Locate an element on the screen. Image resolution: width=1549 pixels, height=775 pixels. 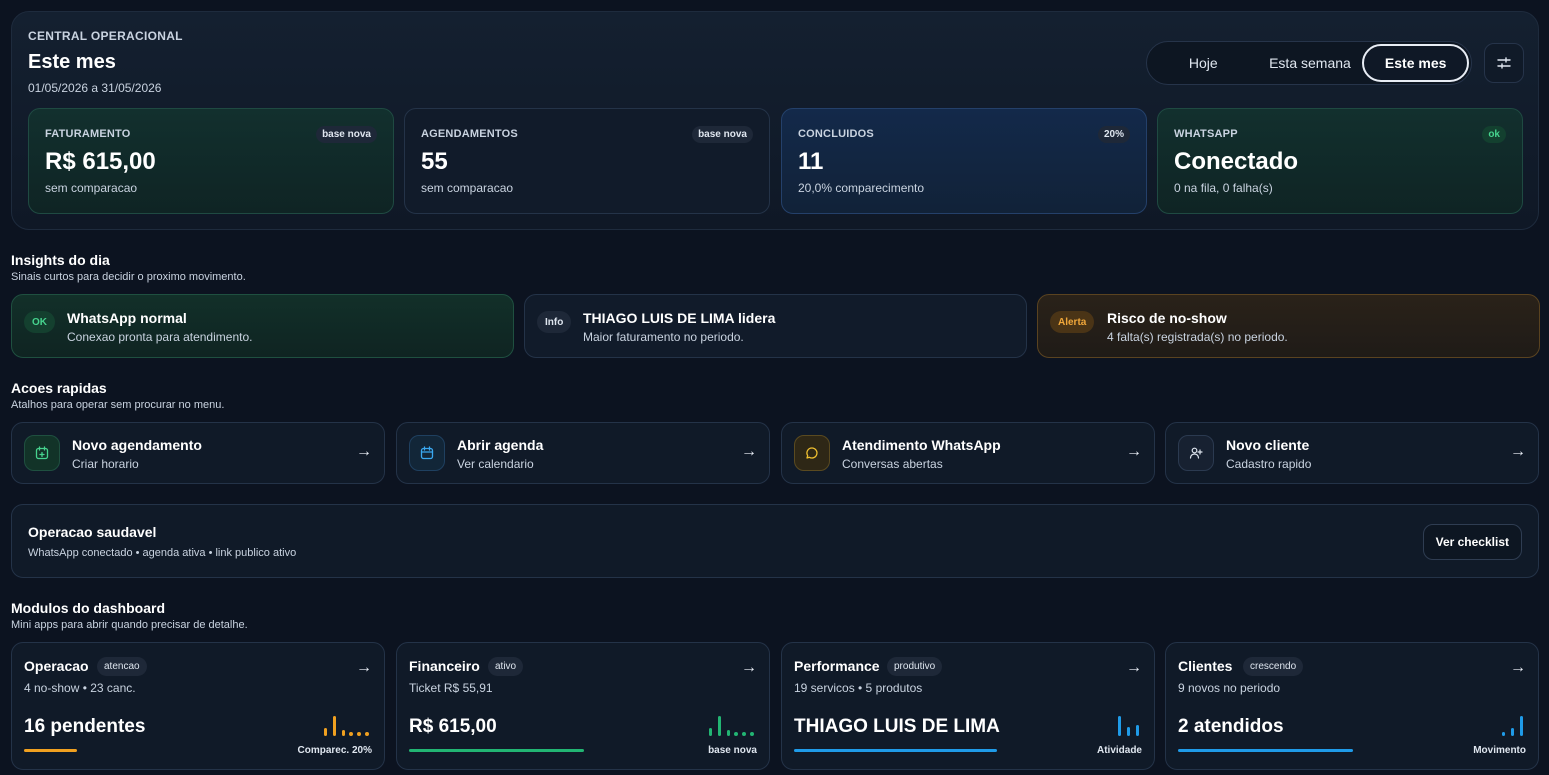
module-status-pill: ativo is located at coordinates (506, 666).